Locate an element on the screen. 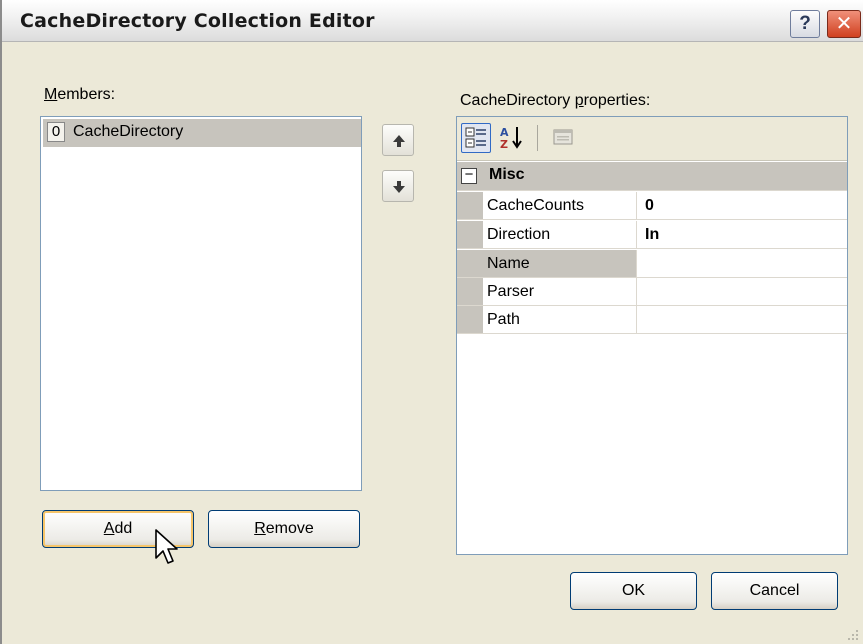 The image size is (863, 644). remove-button-rest: emove is located at coordinates (289, 528).